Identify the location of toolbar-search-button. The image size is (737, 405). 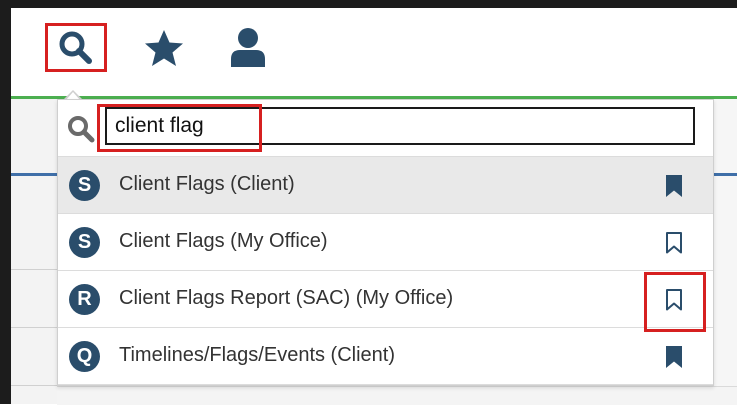
(76, 47).